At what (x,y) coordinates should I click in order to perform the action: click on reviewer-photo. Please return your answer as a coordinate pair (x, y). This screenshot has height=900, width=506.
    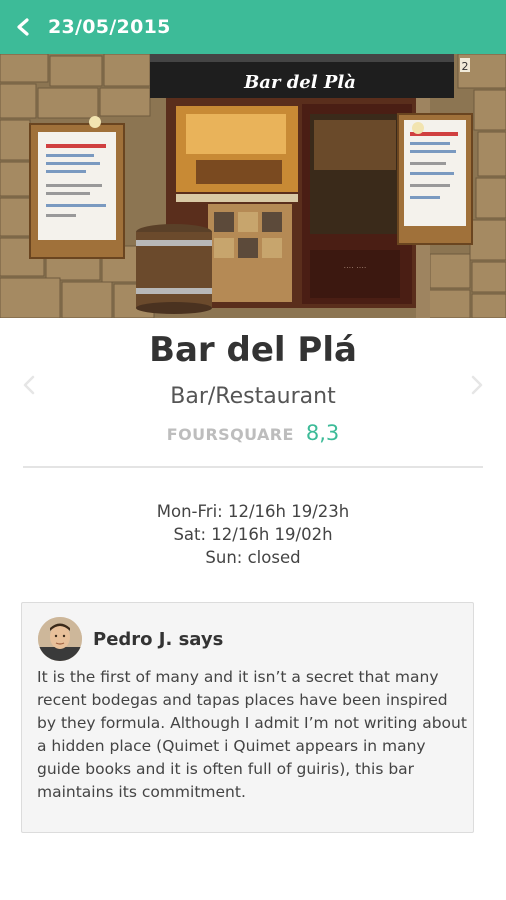
    Looking at the image, I should click on (60, 639).